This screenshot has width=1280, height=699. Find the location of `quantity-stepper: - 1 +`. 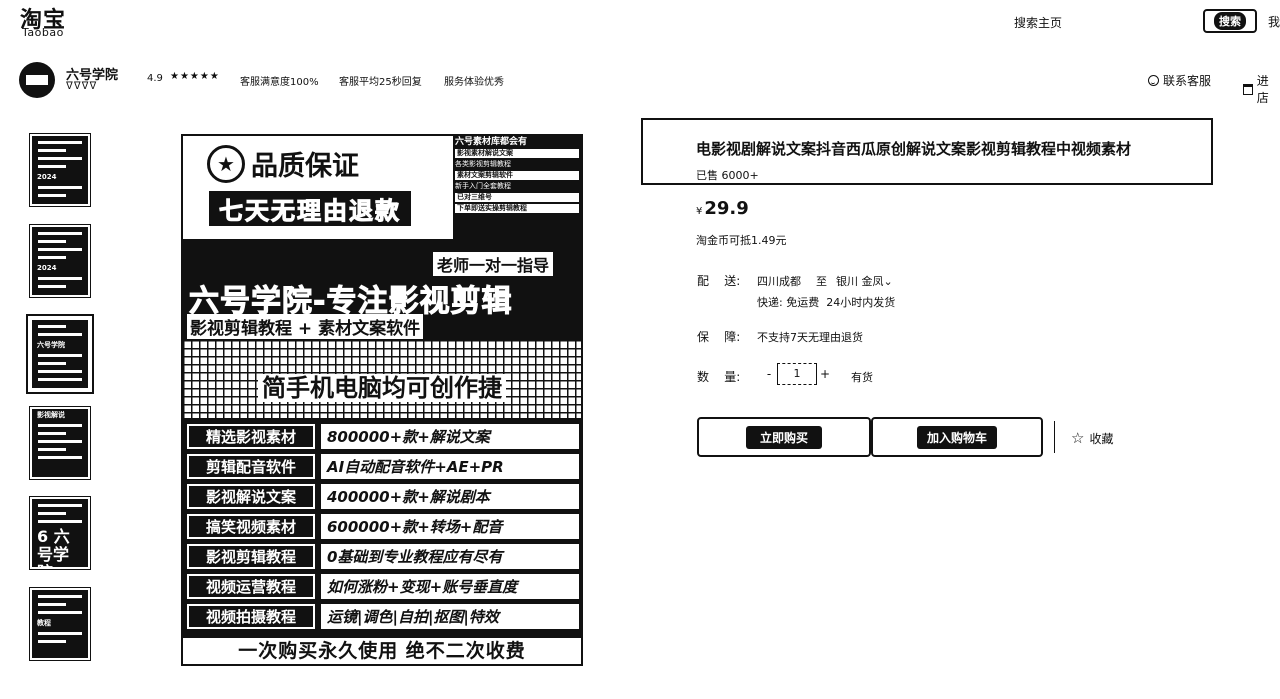

quantity-stepper: - 1 + is located at coordinates (801, 374).